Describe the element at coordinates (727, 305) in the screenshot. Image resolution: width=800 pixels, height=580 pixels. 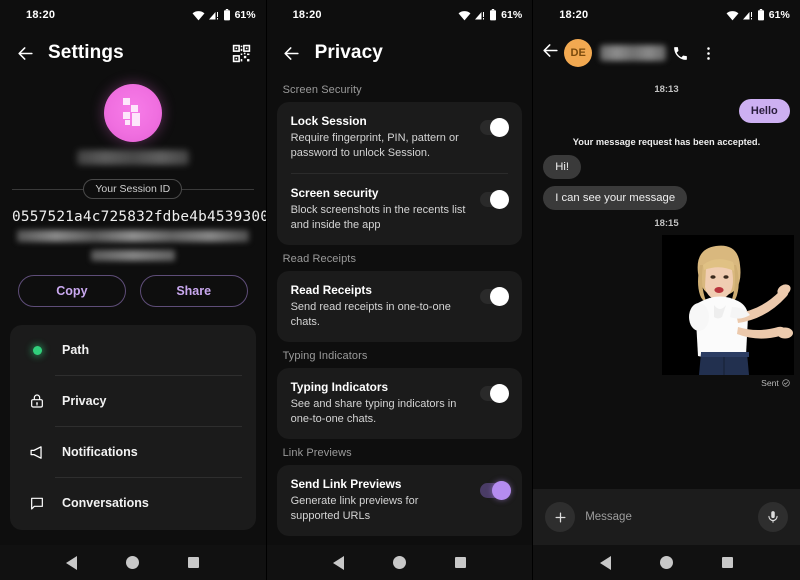
I see `person-sticker-image` at that location.